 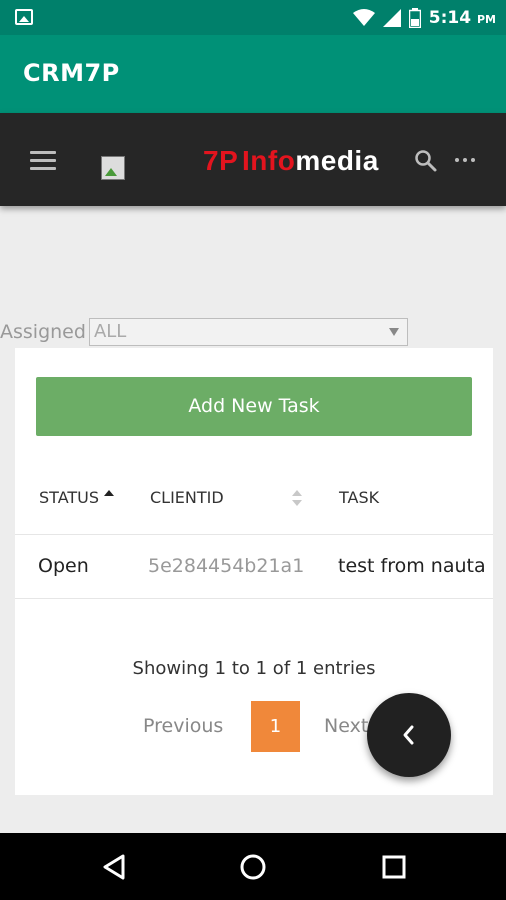 What do you see at coordinates (183, 726) in the screenshot?
I see `pagination-previous: Previous` at bounding box center [183, 726].